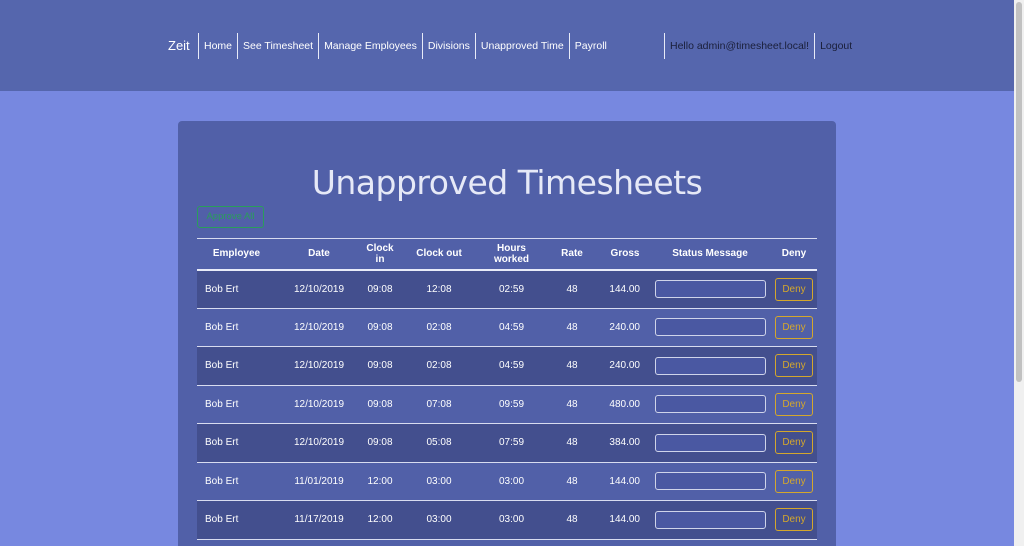 This screenshot has height=546, width=1024. Describe the element at coordinates (624, 404) in the screenshot. I see `cell-gross: 480.00` at that location.